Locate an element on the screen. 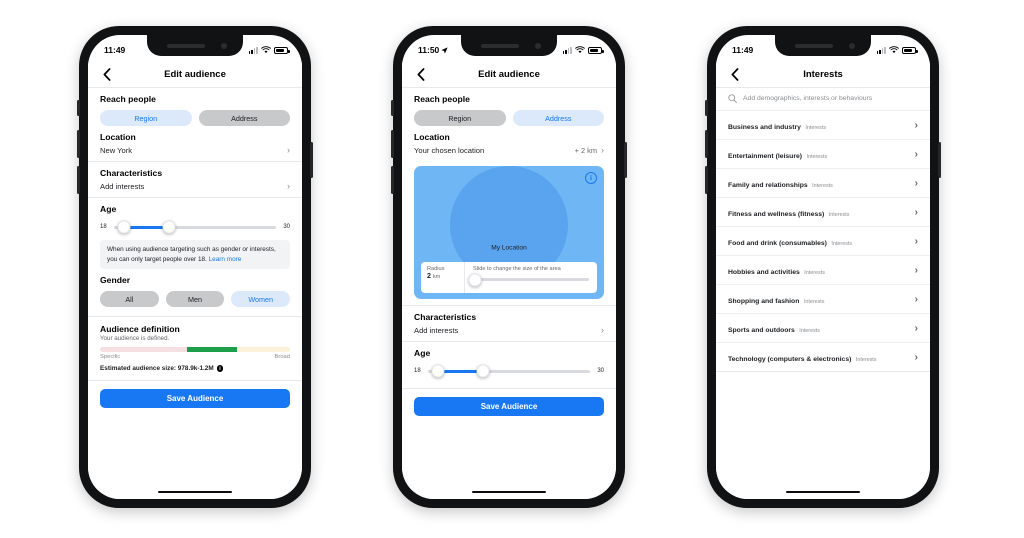 The image size is (1024, 538). radius-slider is located at coordinates (528, 279).